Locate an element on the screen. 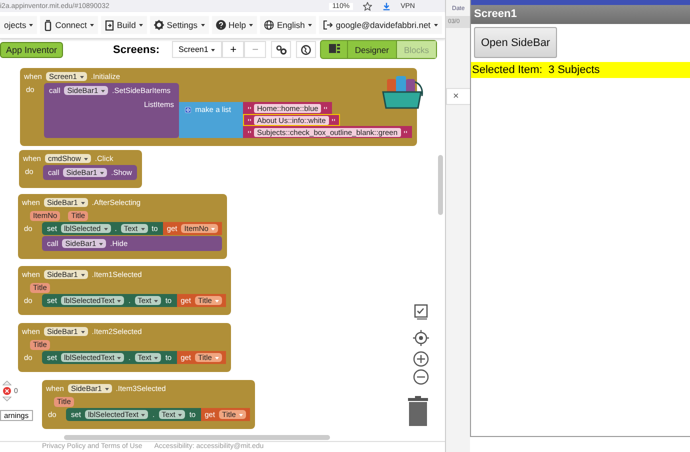 The image size is (690, 452). menu-item: Connect is located at coordinates (69, 25).